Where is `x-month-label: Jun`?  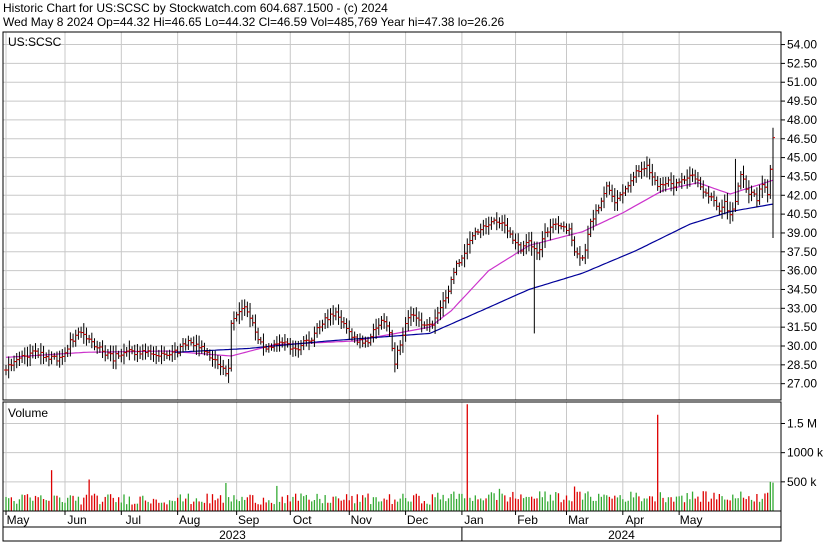 x-month-label: Jun is located at coordinates (76, 520).